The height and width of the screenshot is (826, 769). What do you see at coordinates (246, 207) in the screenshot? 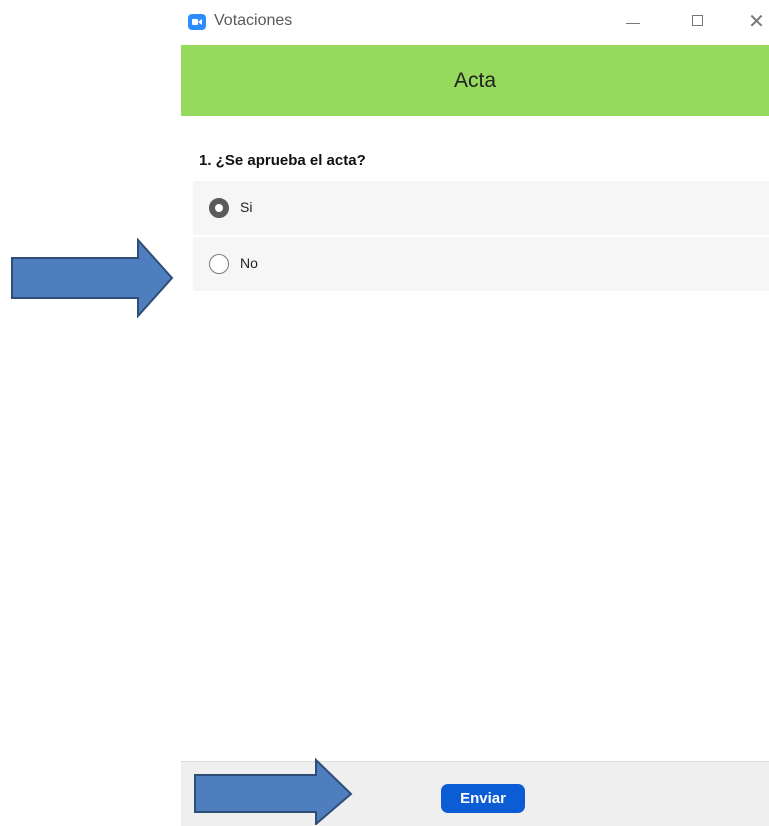
I see `option-label: Si` at bounding box center [246, 207].